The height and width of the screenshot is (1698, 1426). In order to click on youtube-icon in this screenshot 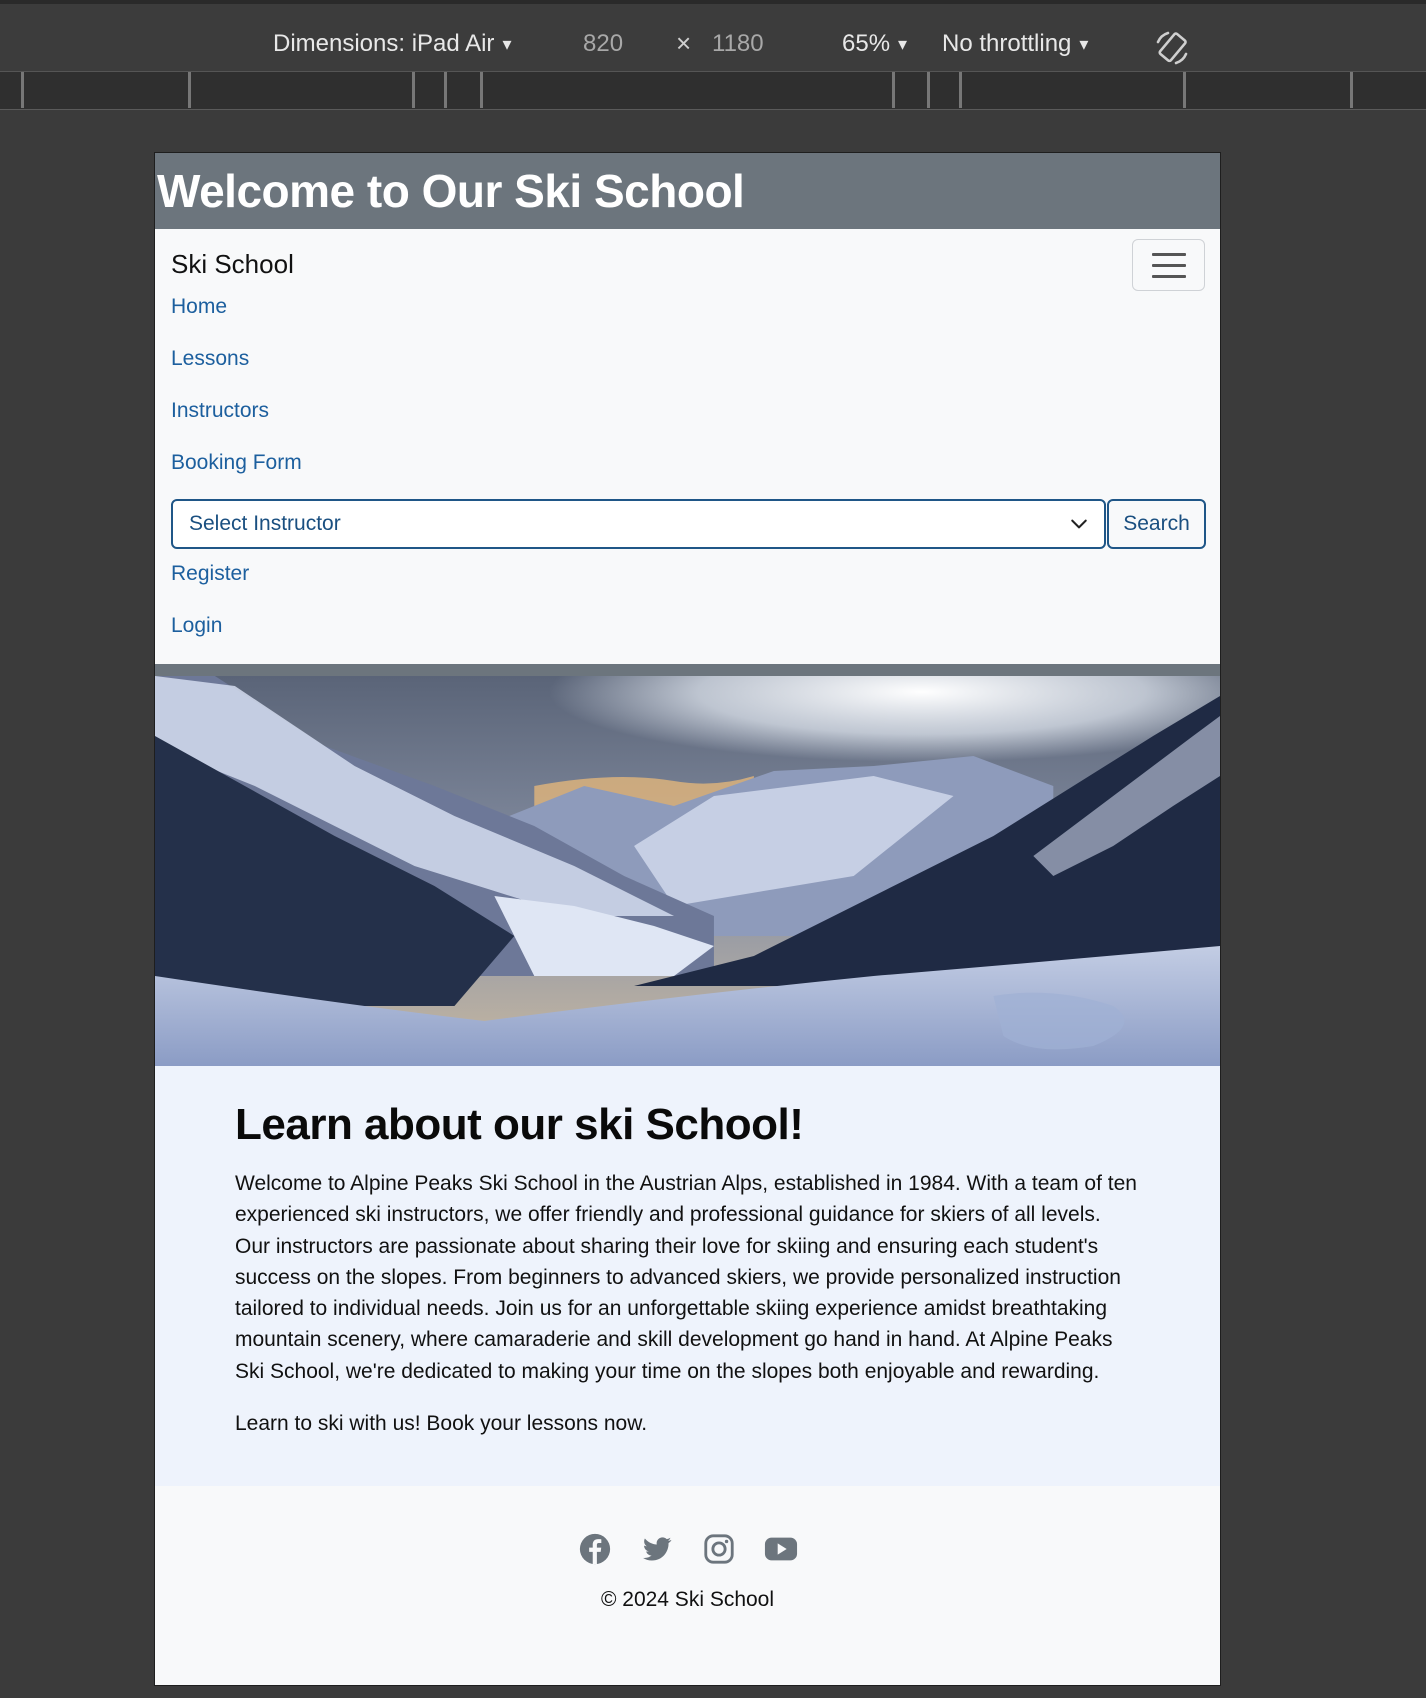, I will do `click(781, 1549)`.